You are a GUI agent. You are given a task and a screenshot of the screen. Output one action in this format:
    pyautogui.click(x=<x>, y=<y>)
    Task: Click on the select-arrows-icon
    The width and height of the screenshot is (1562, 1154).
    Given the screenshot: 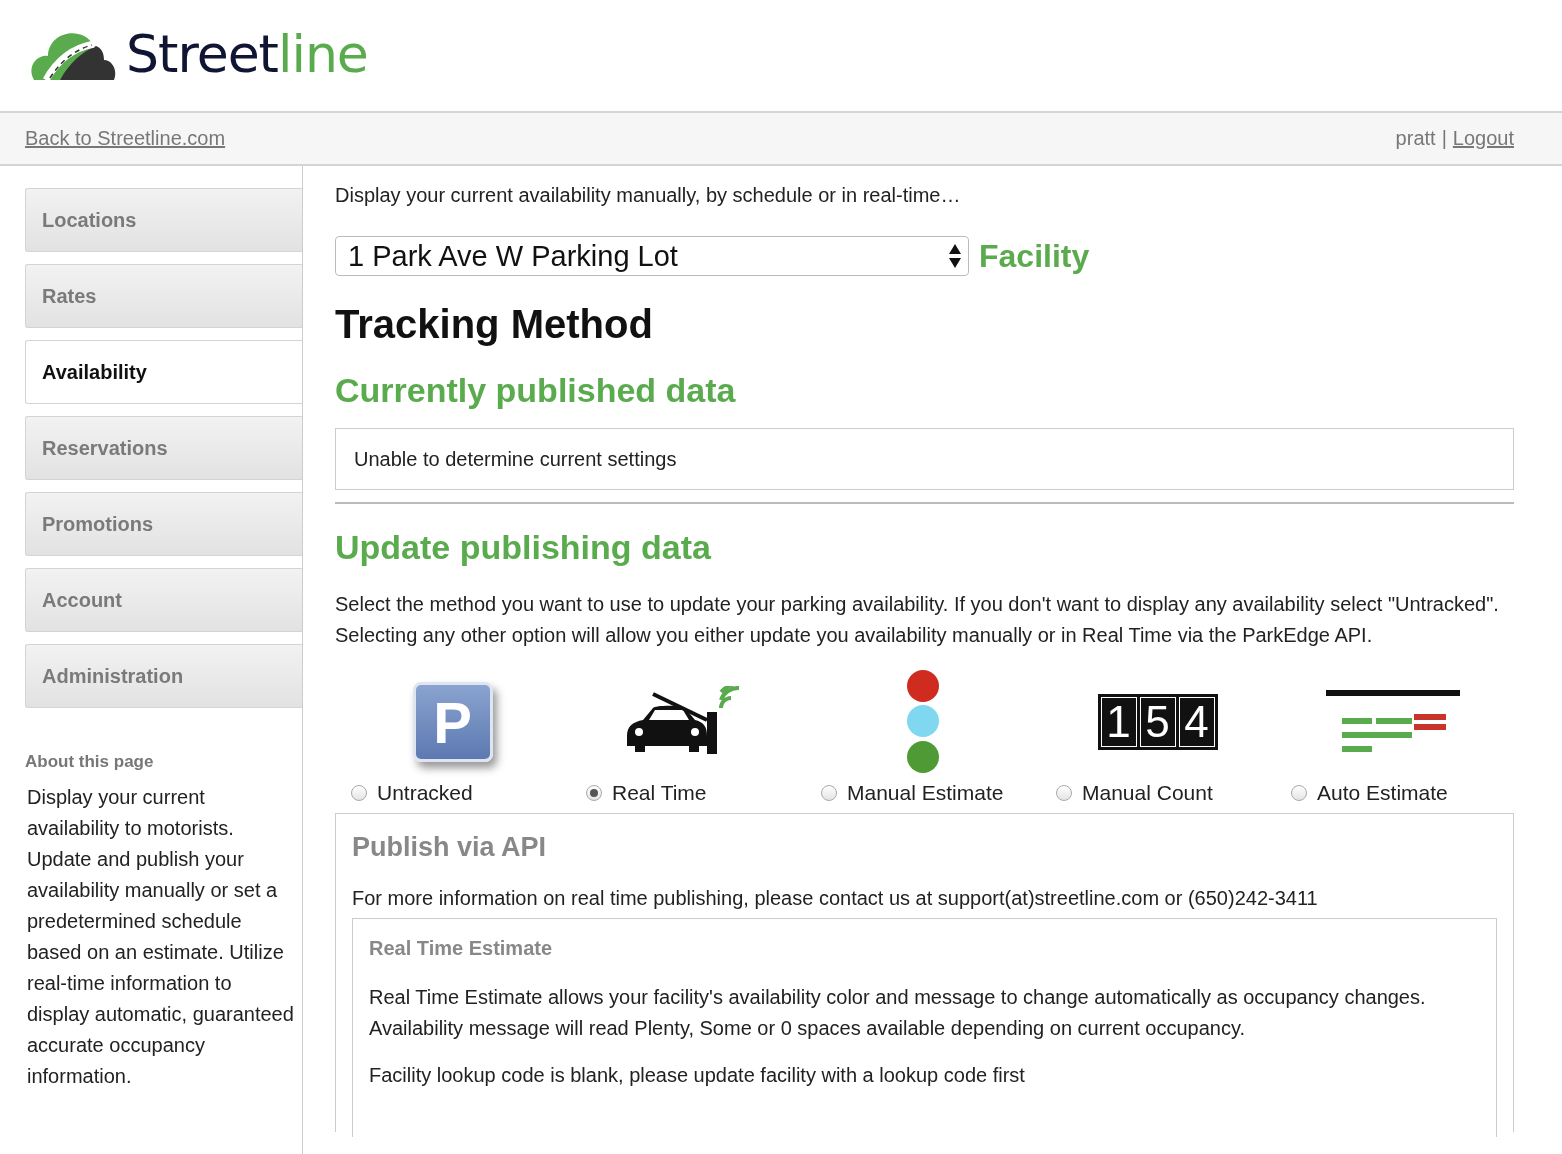 What is the action you would take?
    pyautogui.click(x=955, y=256)
    